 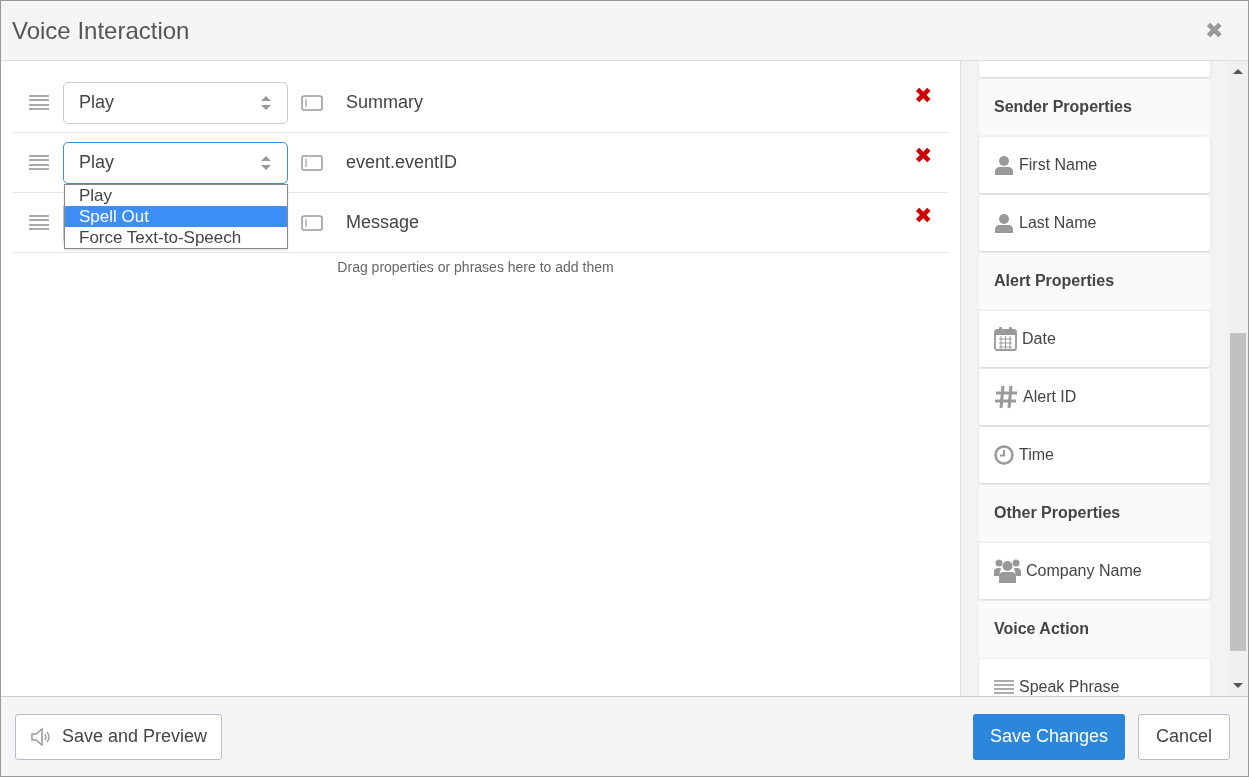 What do you see at coordinates (1094, 223) in the screenshot?
I see `property-item: Last Name` at bounding box center [1094, 223].